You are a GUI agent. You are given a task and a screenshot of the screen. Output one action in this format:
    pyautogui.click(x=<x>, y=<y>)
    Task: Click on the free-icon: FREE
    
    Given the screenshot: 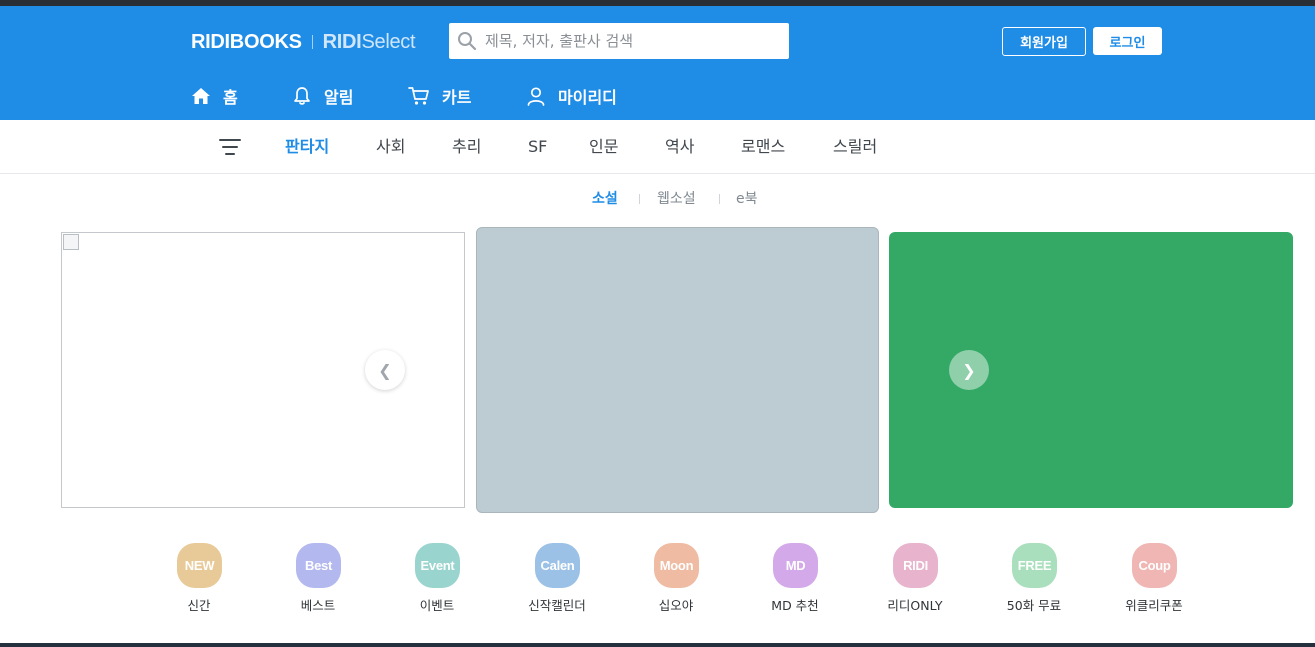 What is the action you would take?
    pyautogui.click(x=1034, y=565)
    